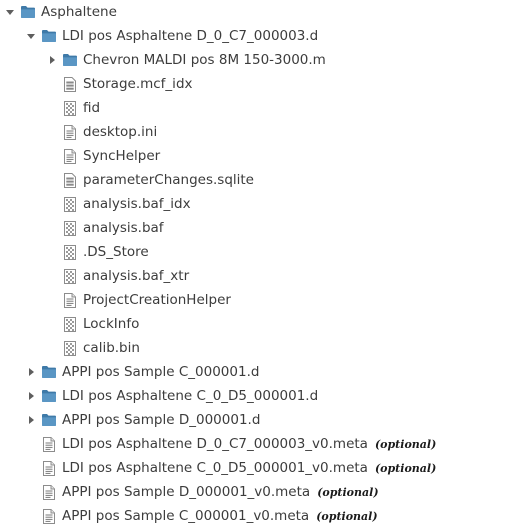  What do you see at coordinates (111, 324) in the screenshot?
I see `tree-item-label: LockInfo` at bounding box center [111, 324].